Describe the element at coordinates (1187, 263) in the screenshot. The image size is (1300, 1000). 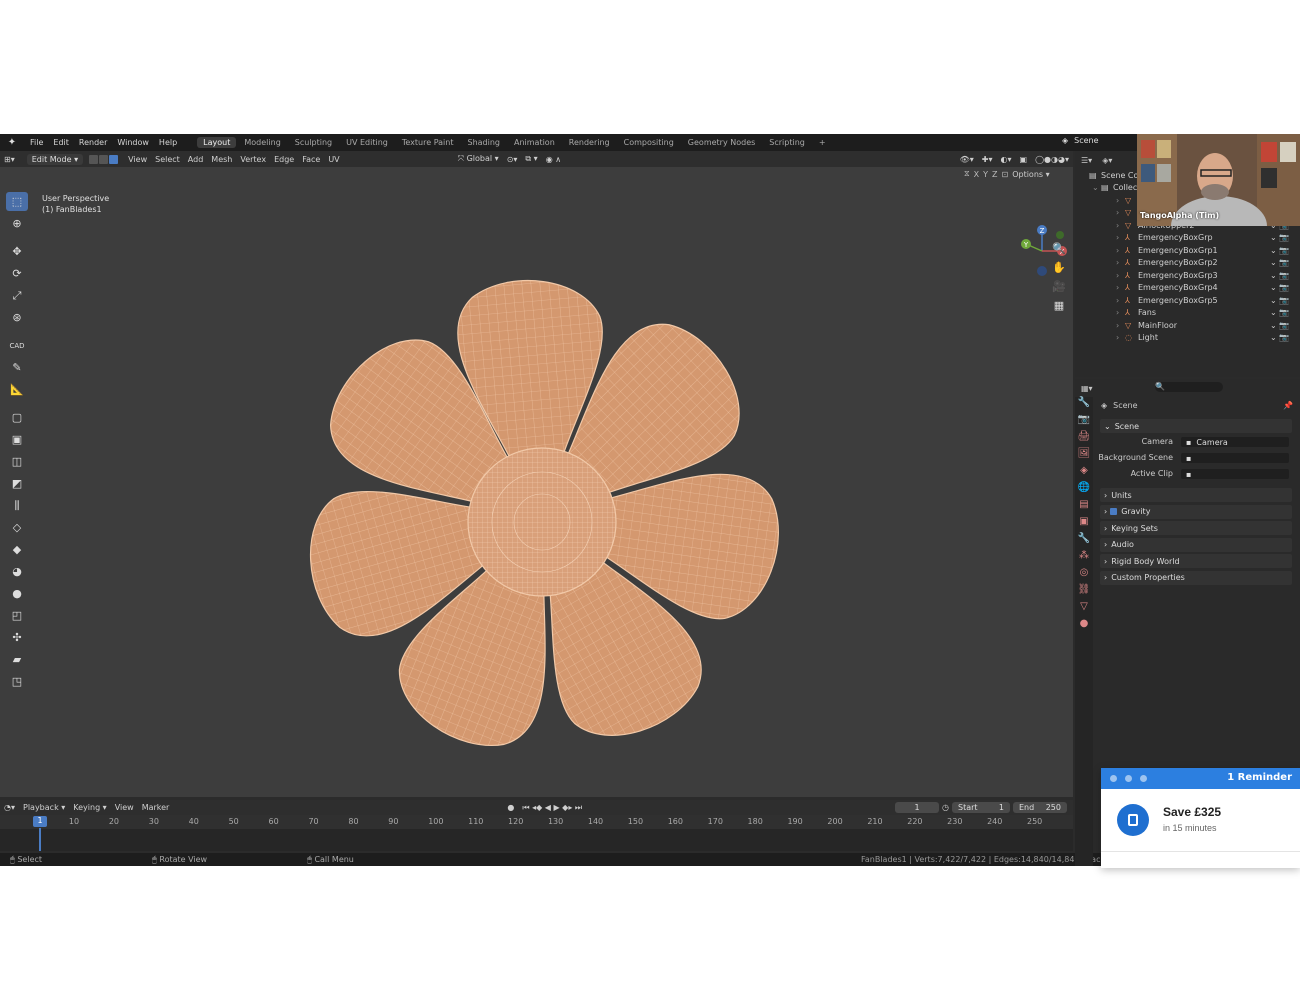
I see `outliner-item: › ⅄ EmergencyBoxGrp2 ⌄ 📷` at that location.